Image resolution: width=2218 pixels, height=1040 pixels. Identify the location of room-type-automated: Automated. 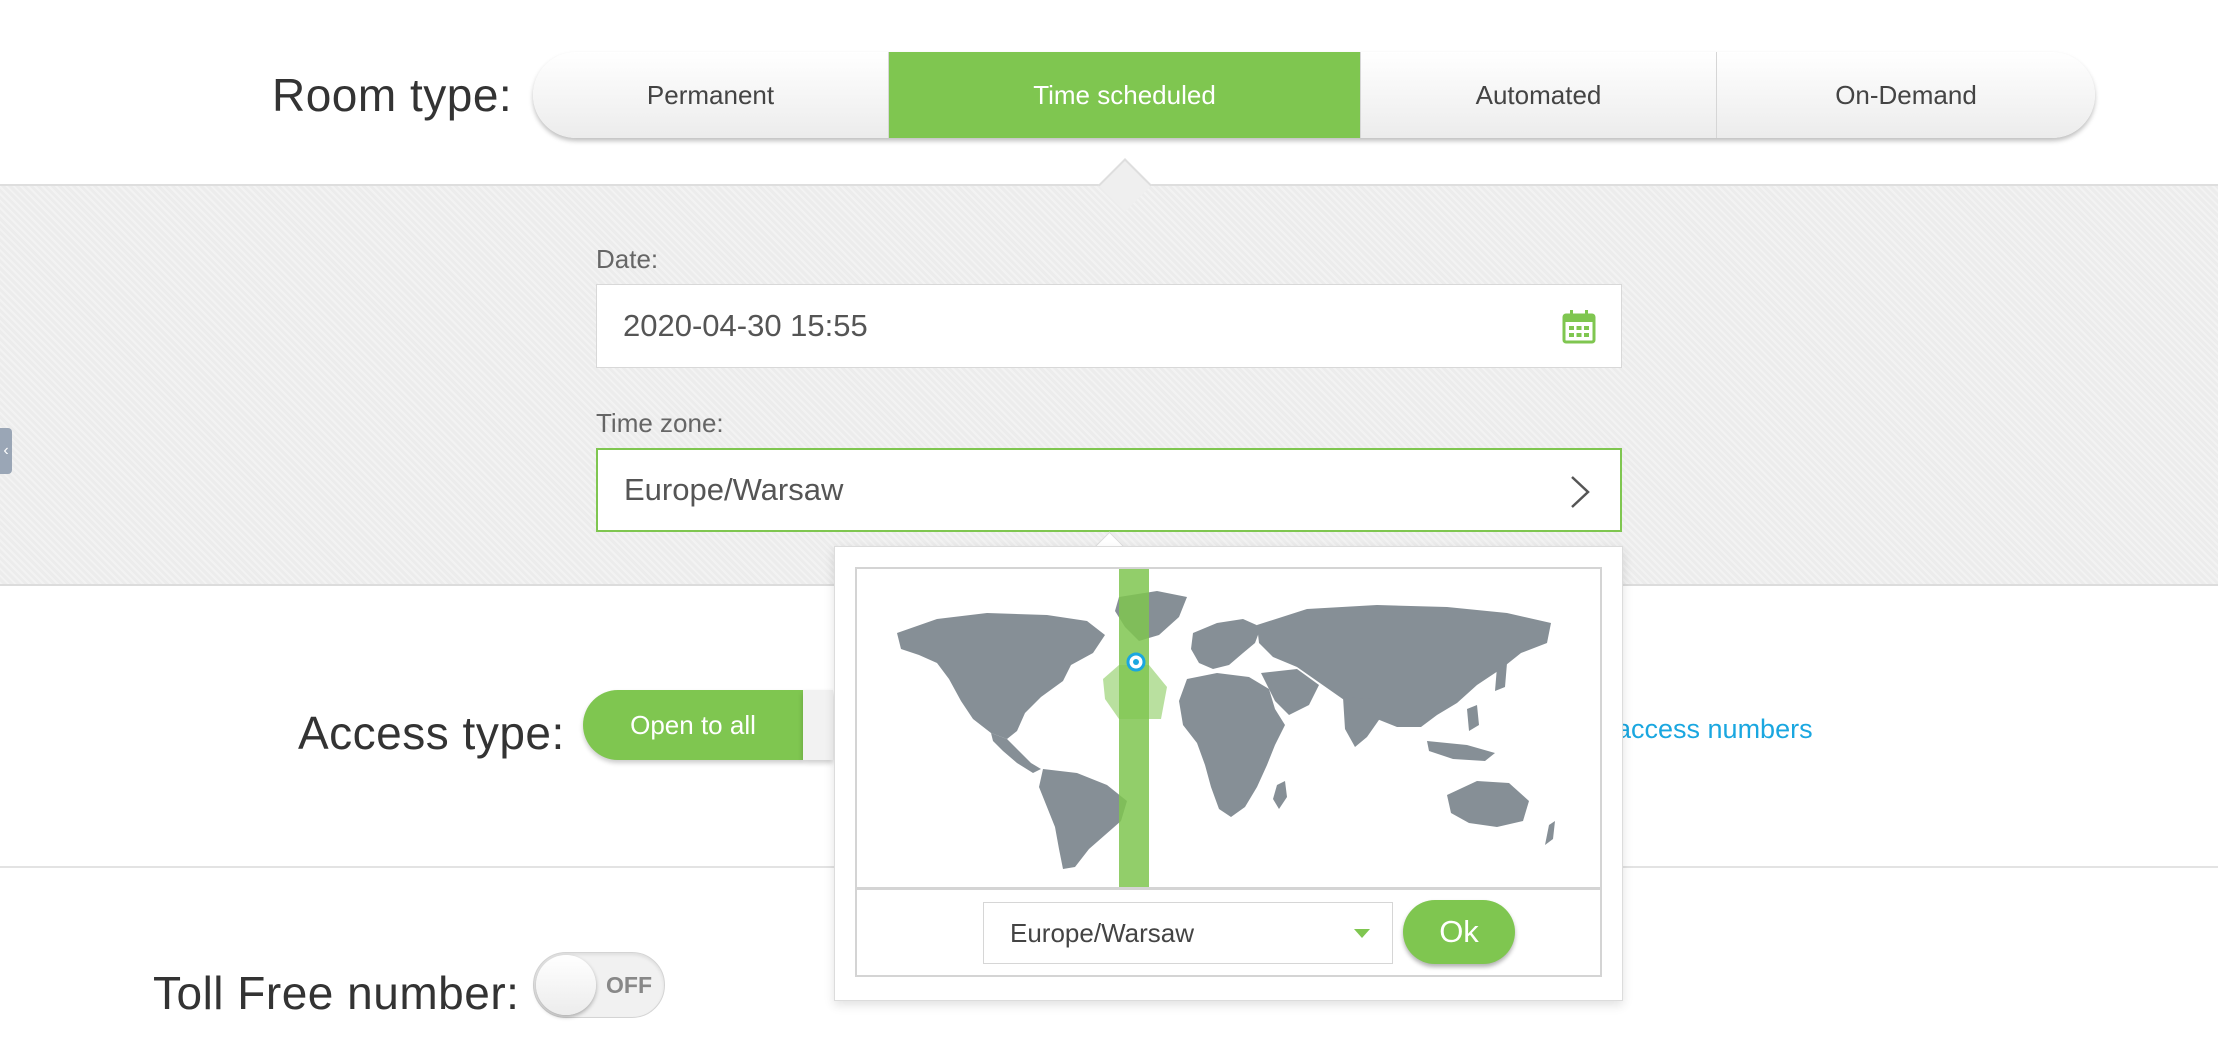
(1539, 95).